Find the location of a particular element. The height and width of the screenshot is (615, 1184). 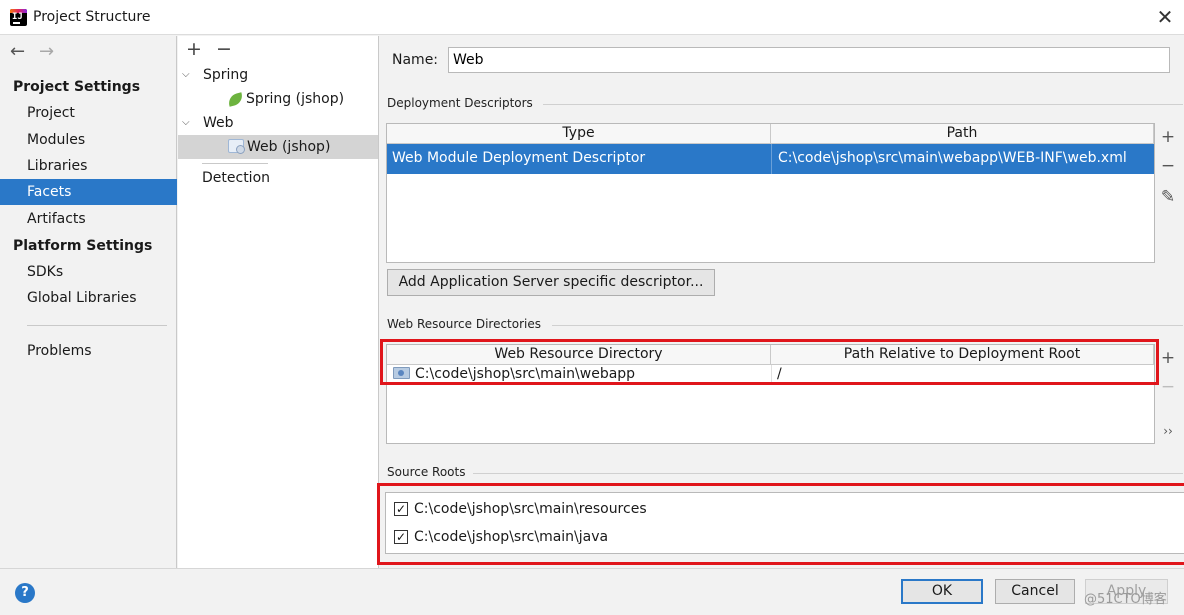

sidebar-item-artifacts: Artifacts is located at coordinates (88, 219).